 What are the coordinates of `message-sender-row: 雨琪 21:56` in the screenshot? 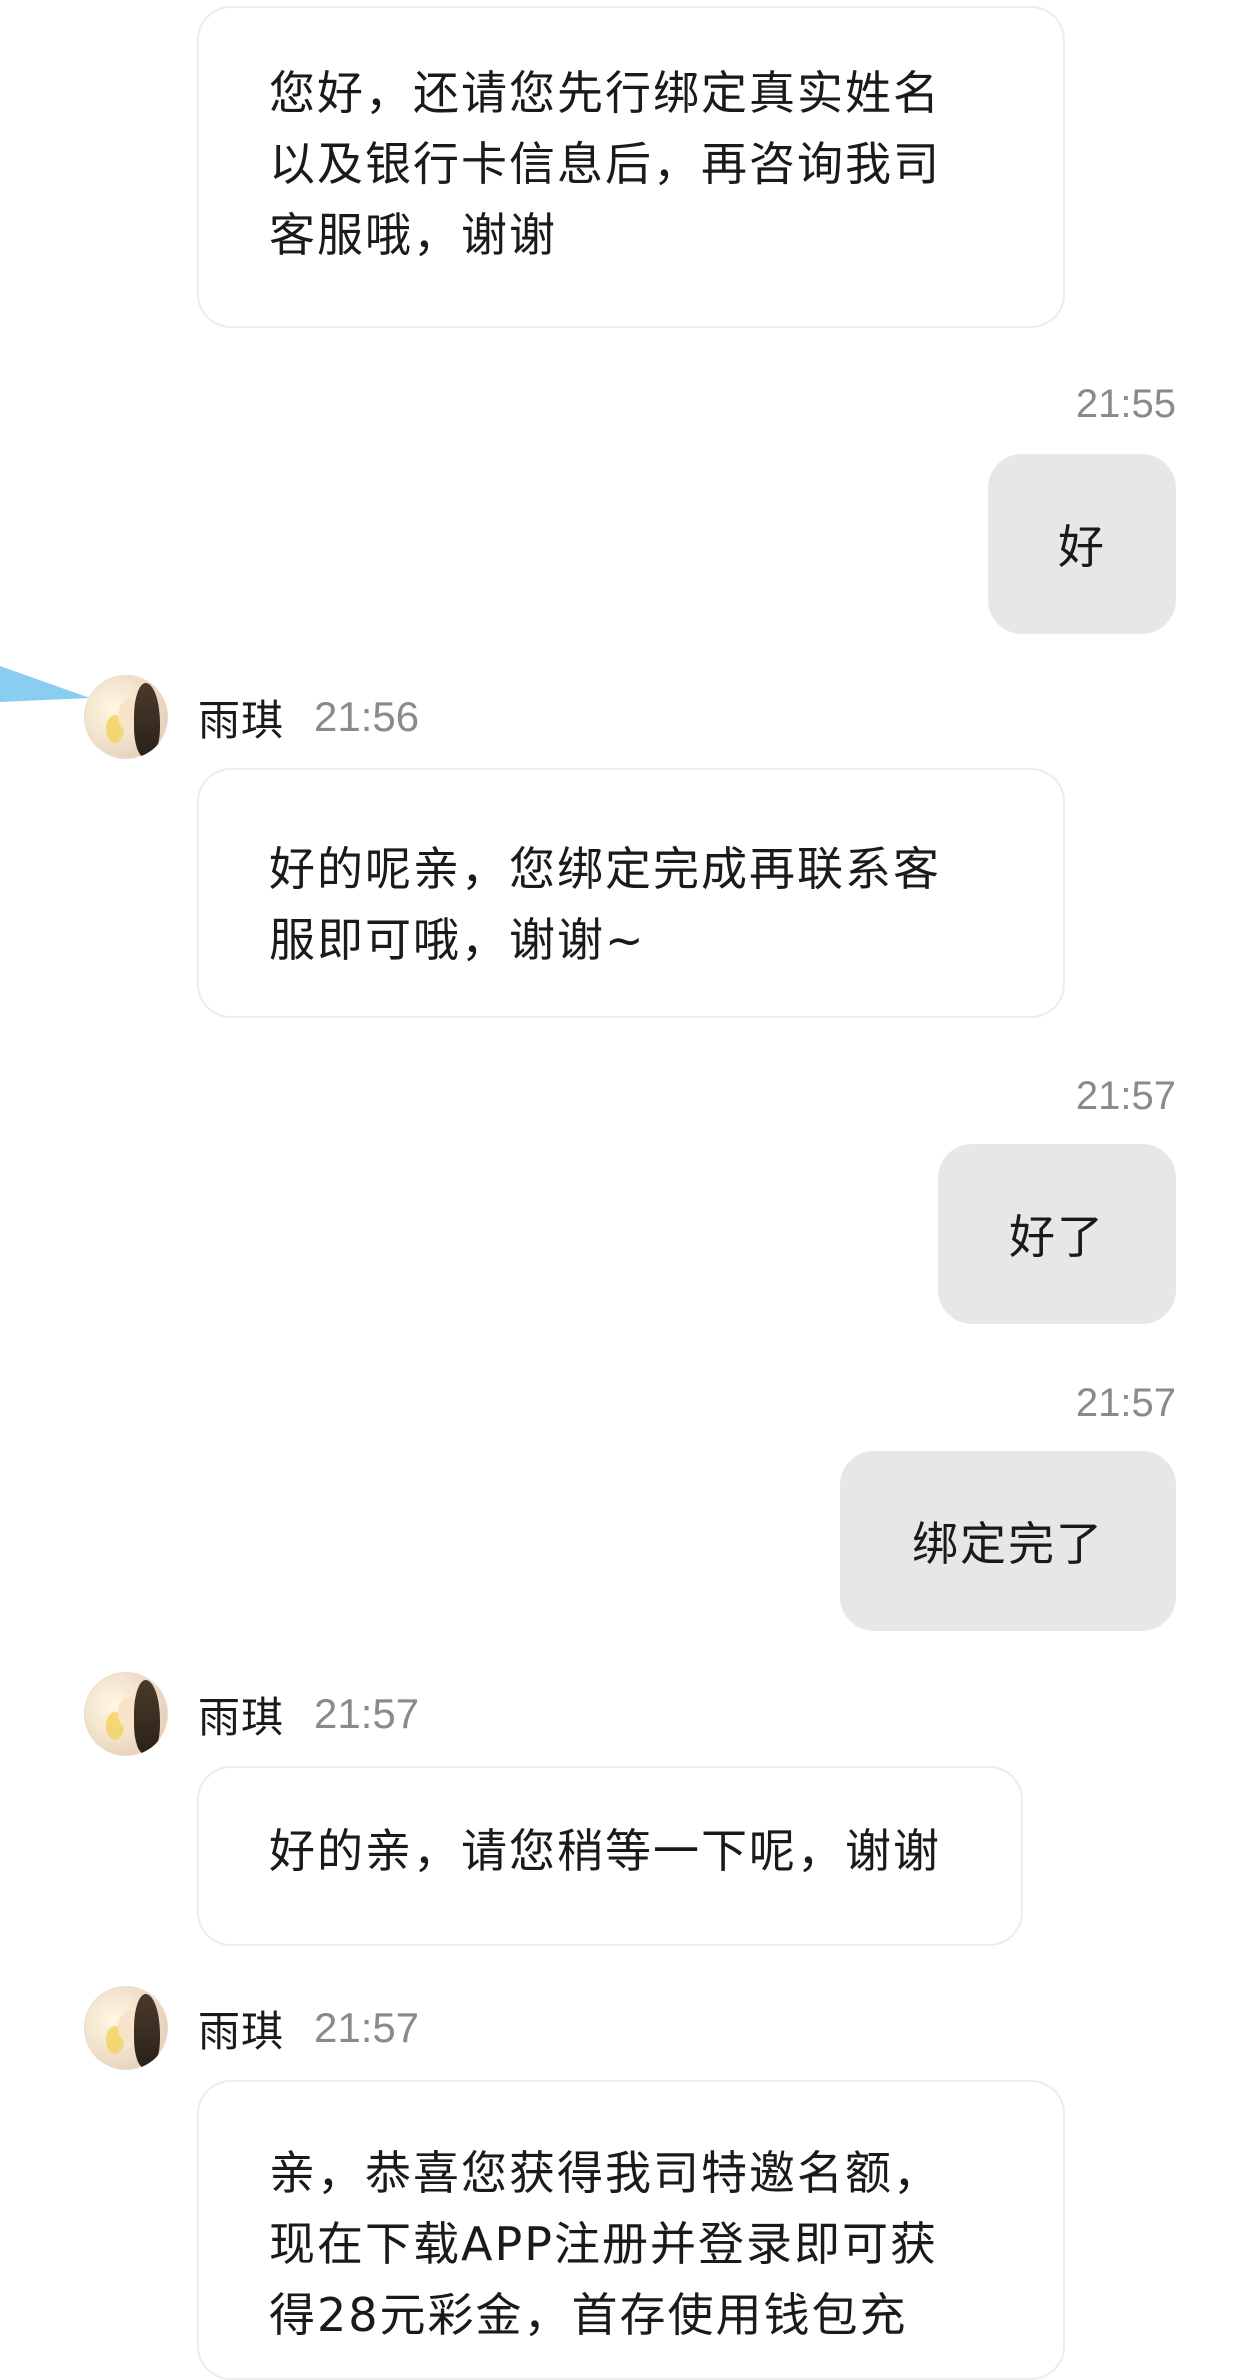 It's located at (251, 717).